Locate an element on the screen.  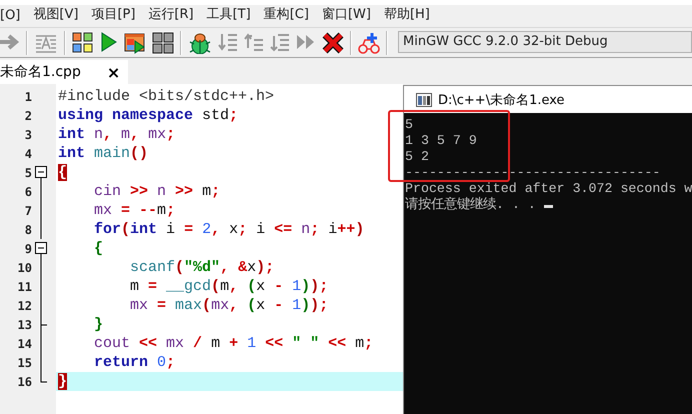
menu-item: [O] is located at coordinates (17, 16).